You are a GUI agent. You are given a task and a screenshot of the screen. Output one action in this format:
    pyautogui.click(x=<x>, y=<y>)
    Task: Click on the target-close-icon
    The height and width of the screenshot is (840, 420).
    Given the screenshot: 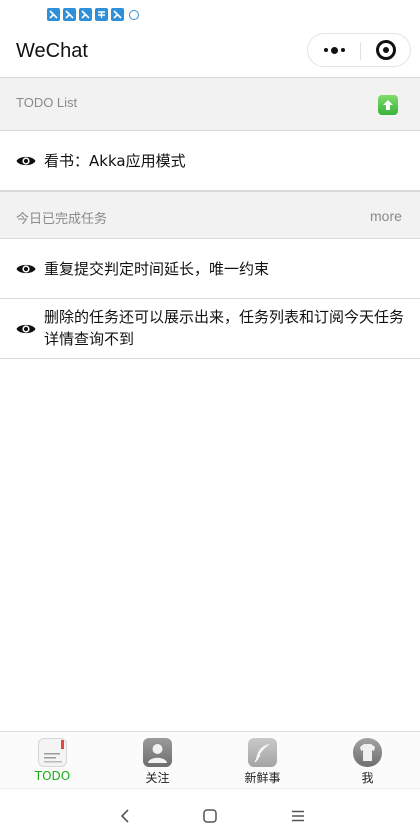 What is the action you would take?
    pyautogui.click(x=386, y=50)
    